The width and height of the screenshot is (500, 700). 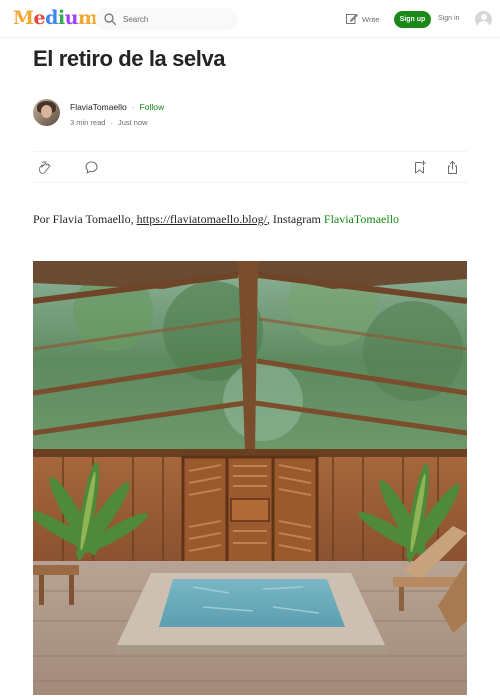 I want to click on article-title: El retiro de la selva, so click(x=129, y=58).